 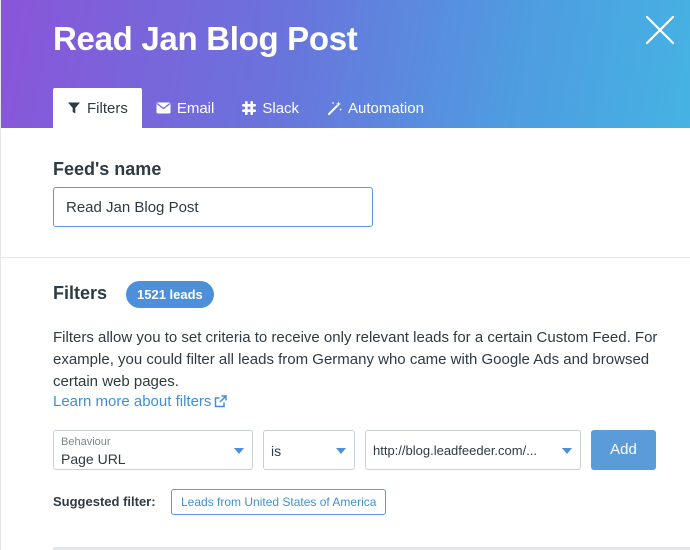 What do you see at coordinates (74, 108) in the screenshot?
I see `filter-icon` at bounding box center [74, 108].